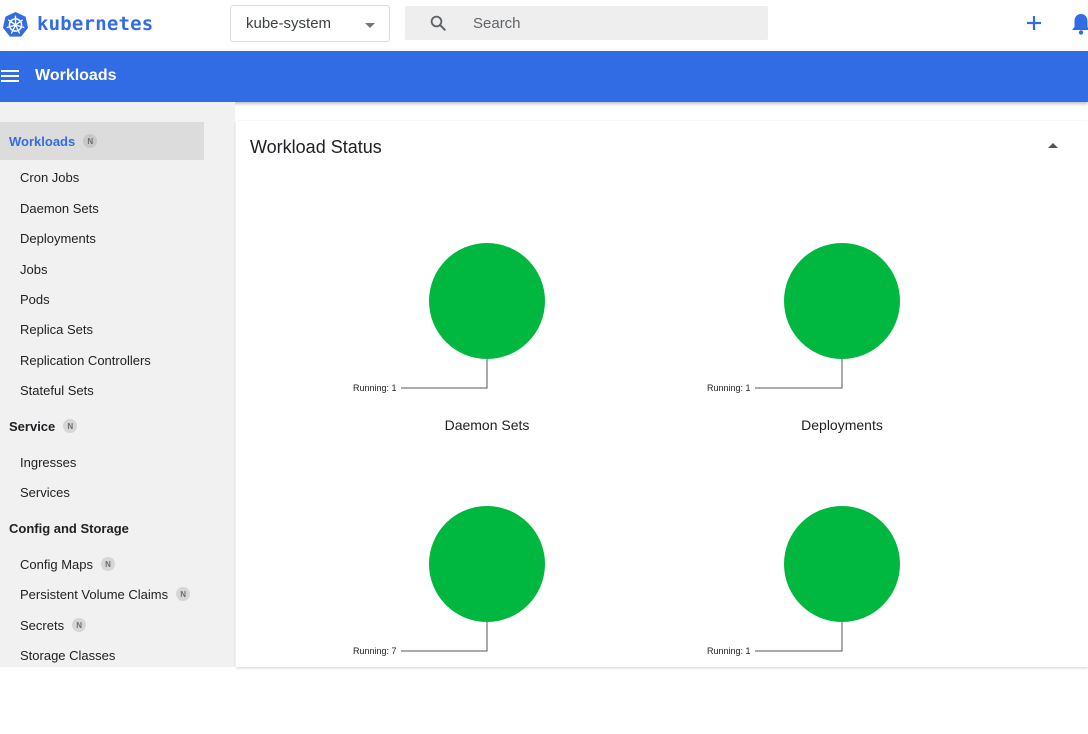 This screenshot has height=734, width=1088. I want to click on search-input, so click(613, 23).